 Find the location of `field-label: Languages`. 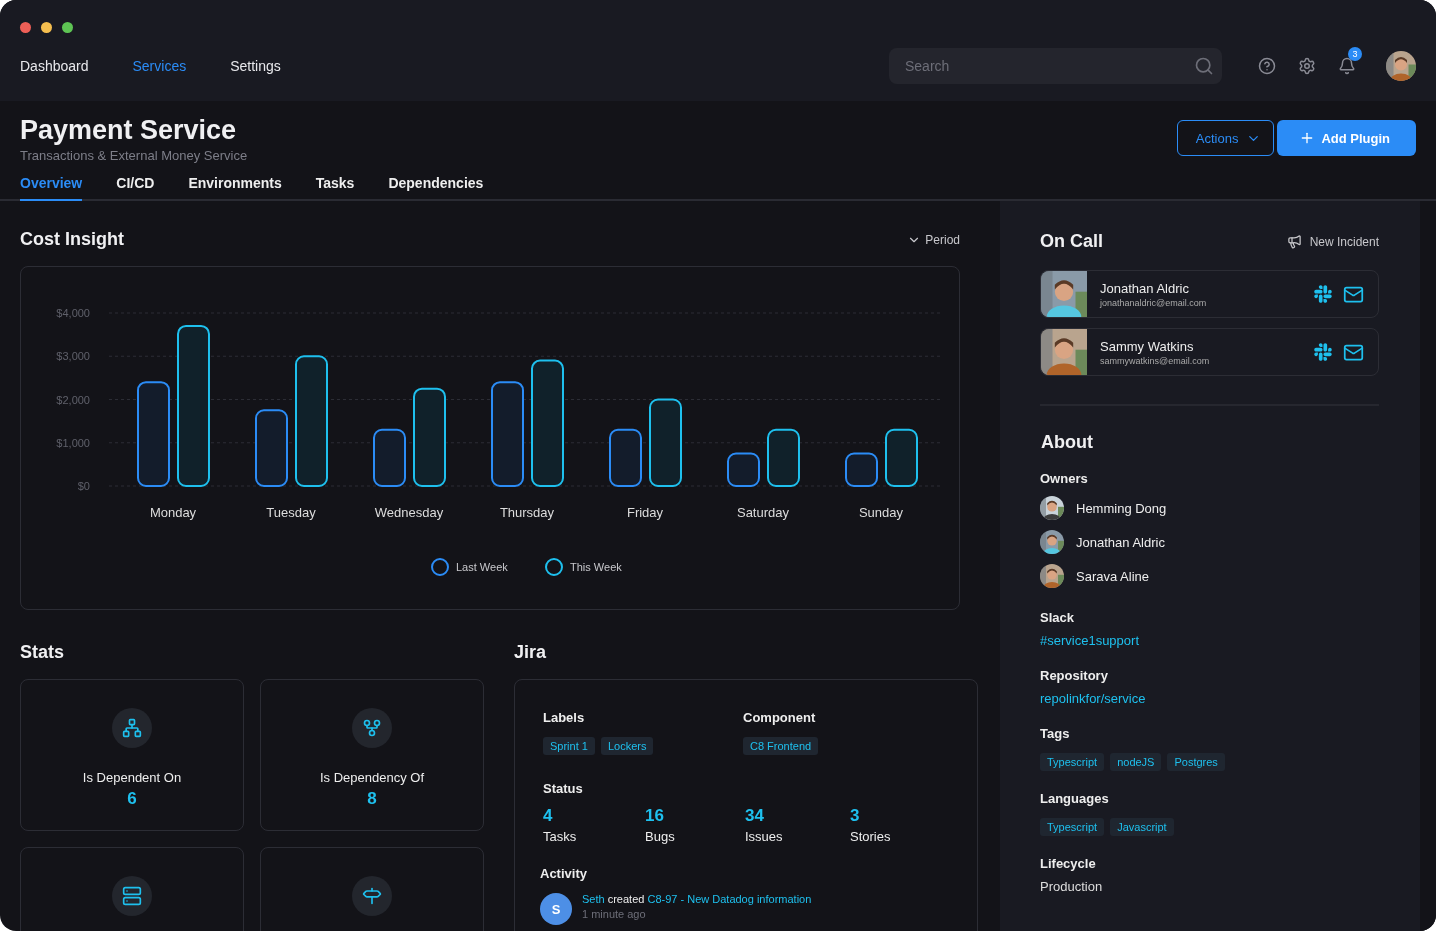

field-label: Languages is located at coordinates (1075, 798).